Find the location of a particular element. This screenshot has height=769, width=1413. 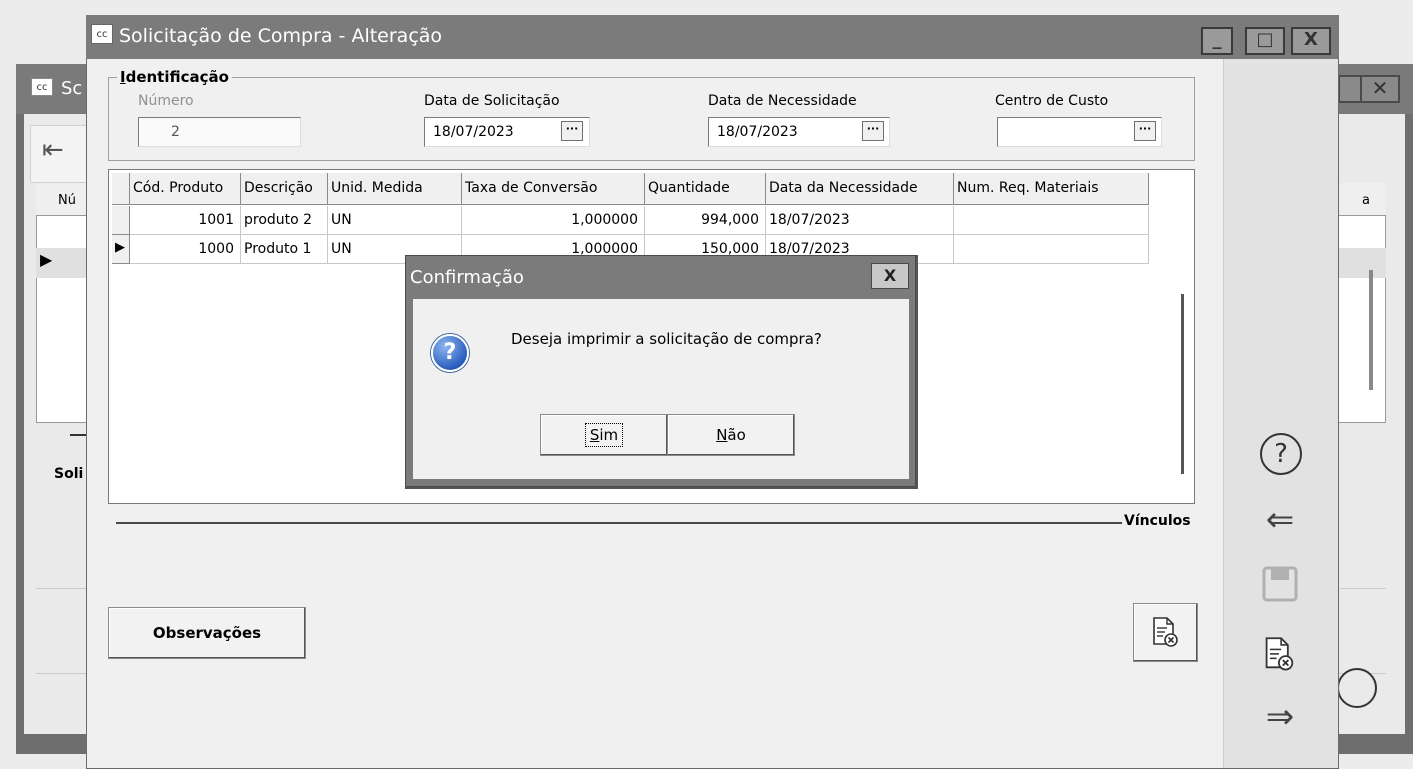

yes-button-label: Sim is located at coordinates (604, 435).